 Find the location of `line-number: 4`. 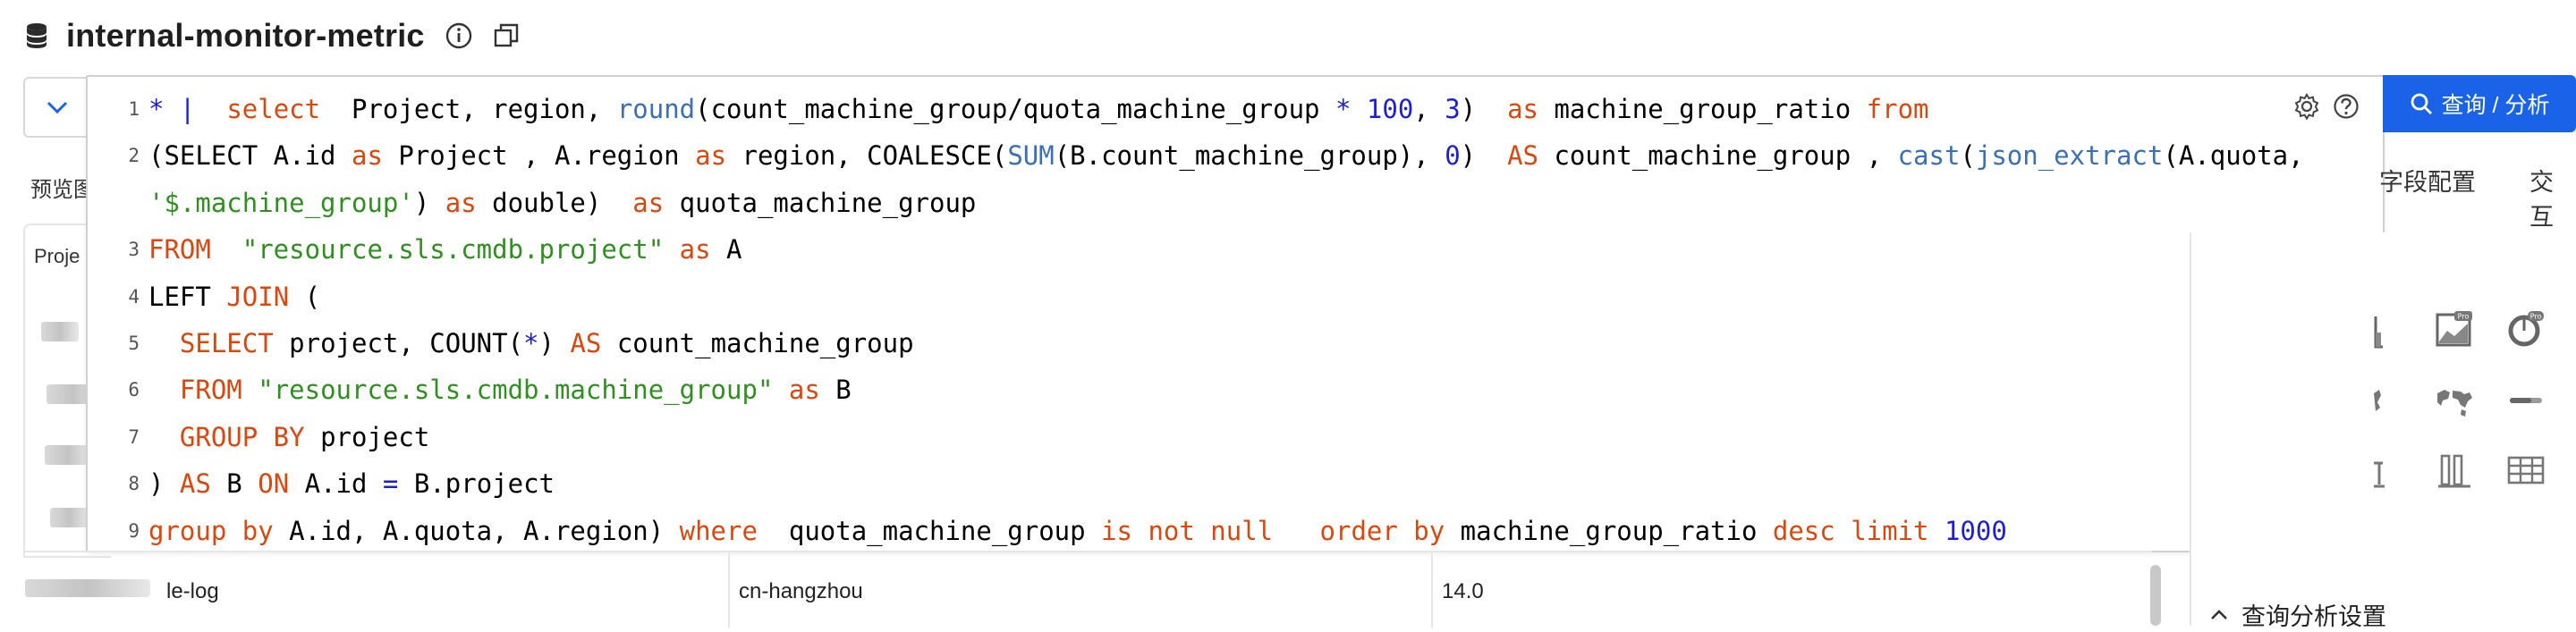

line-number: 4 is located at coordinates (134, 296).